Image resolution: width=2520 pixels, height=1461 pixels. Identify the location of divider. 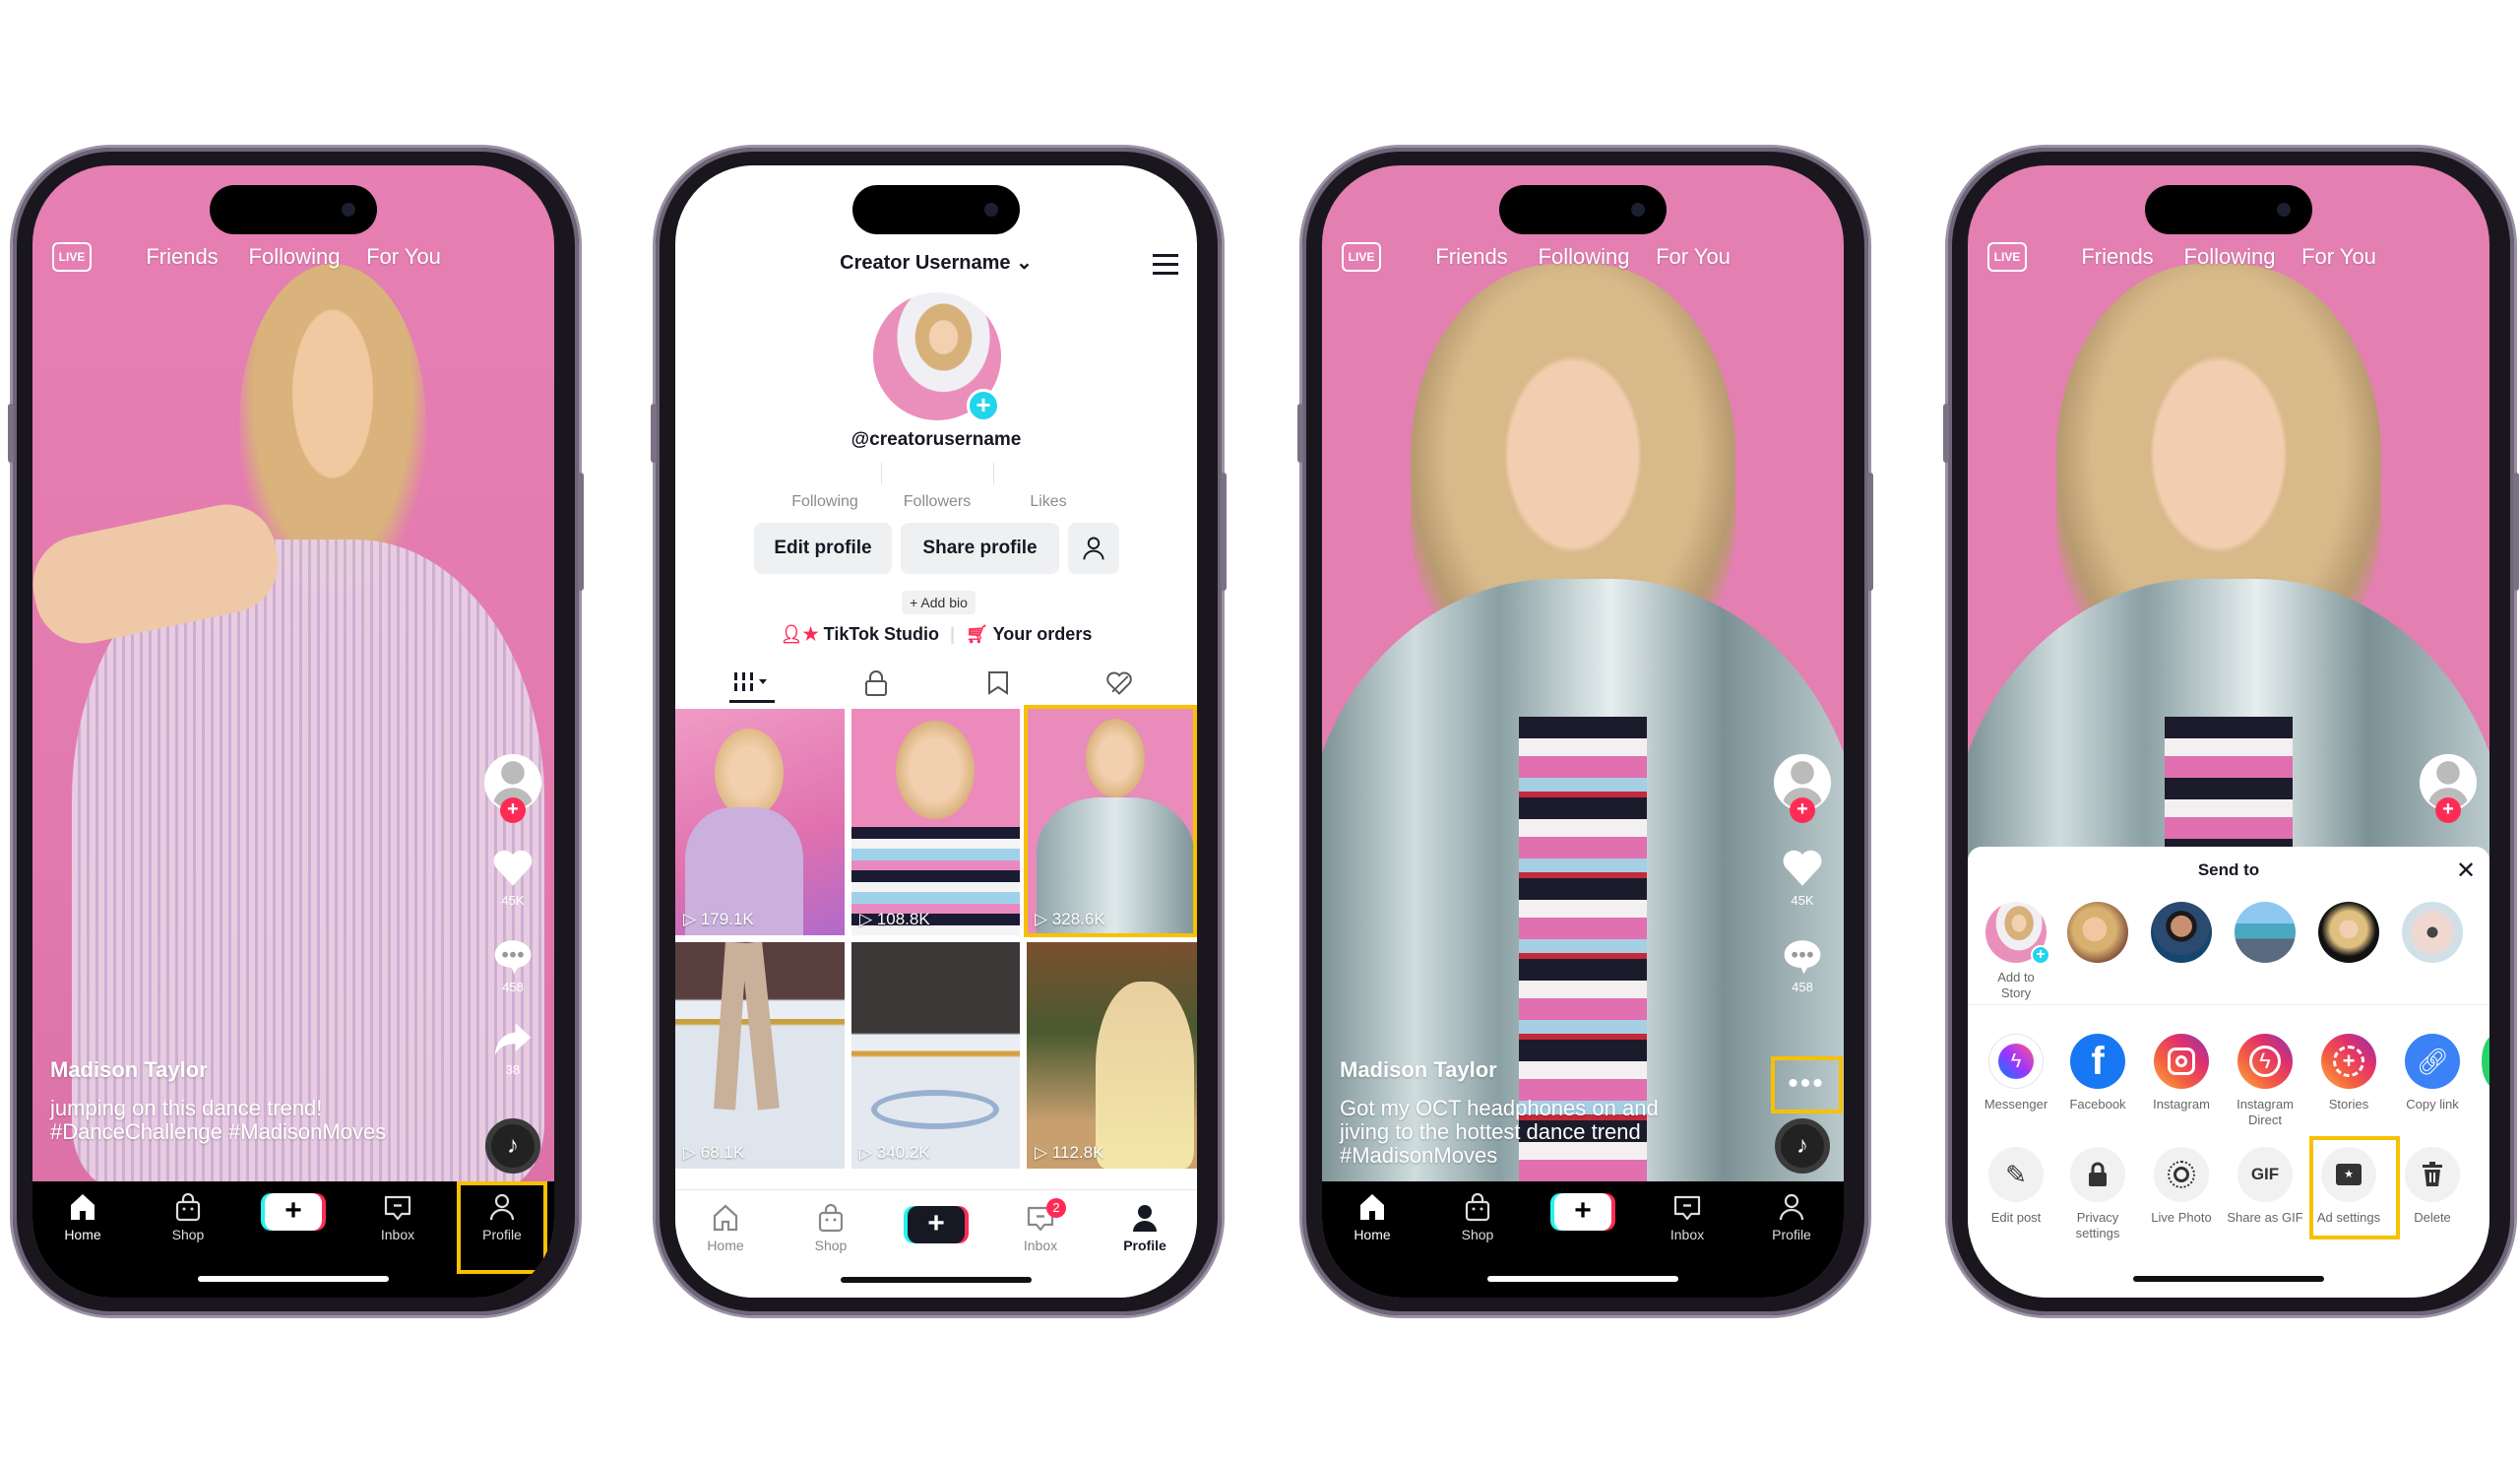
(2228, 1004).